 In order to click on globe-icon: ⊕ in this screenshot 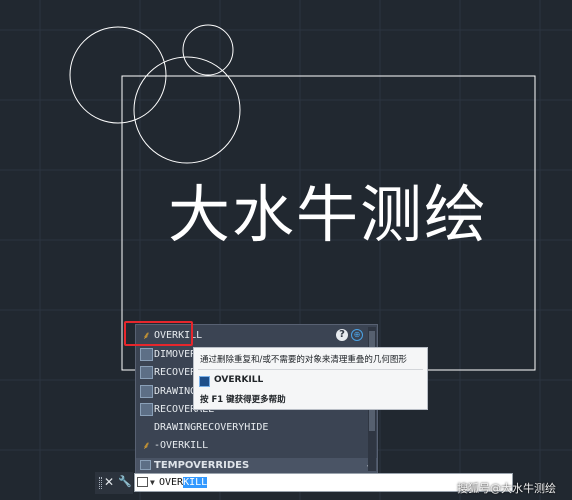, I will do `click(357, 335)`.